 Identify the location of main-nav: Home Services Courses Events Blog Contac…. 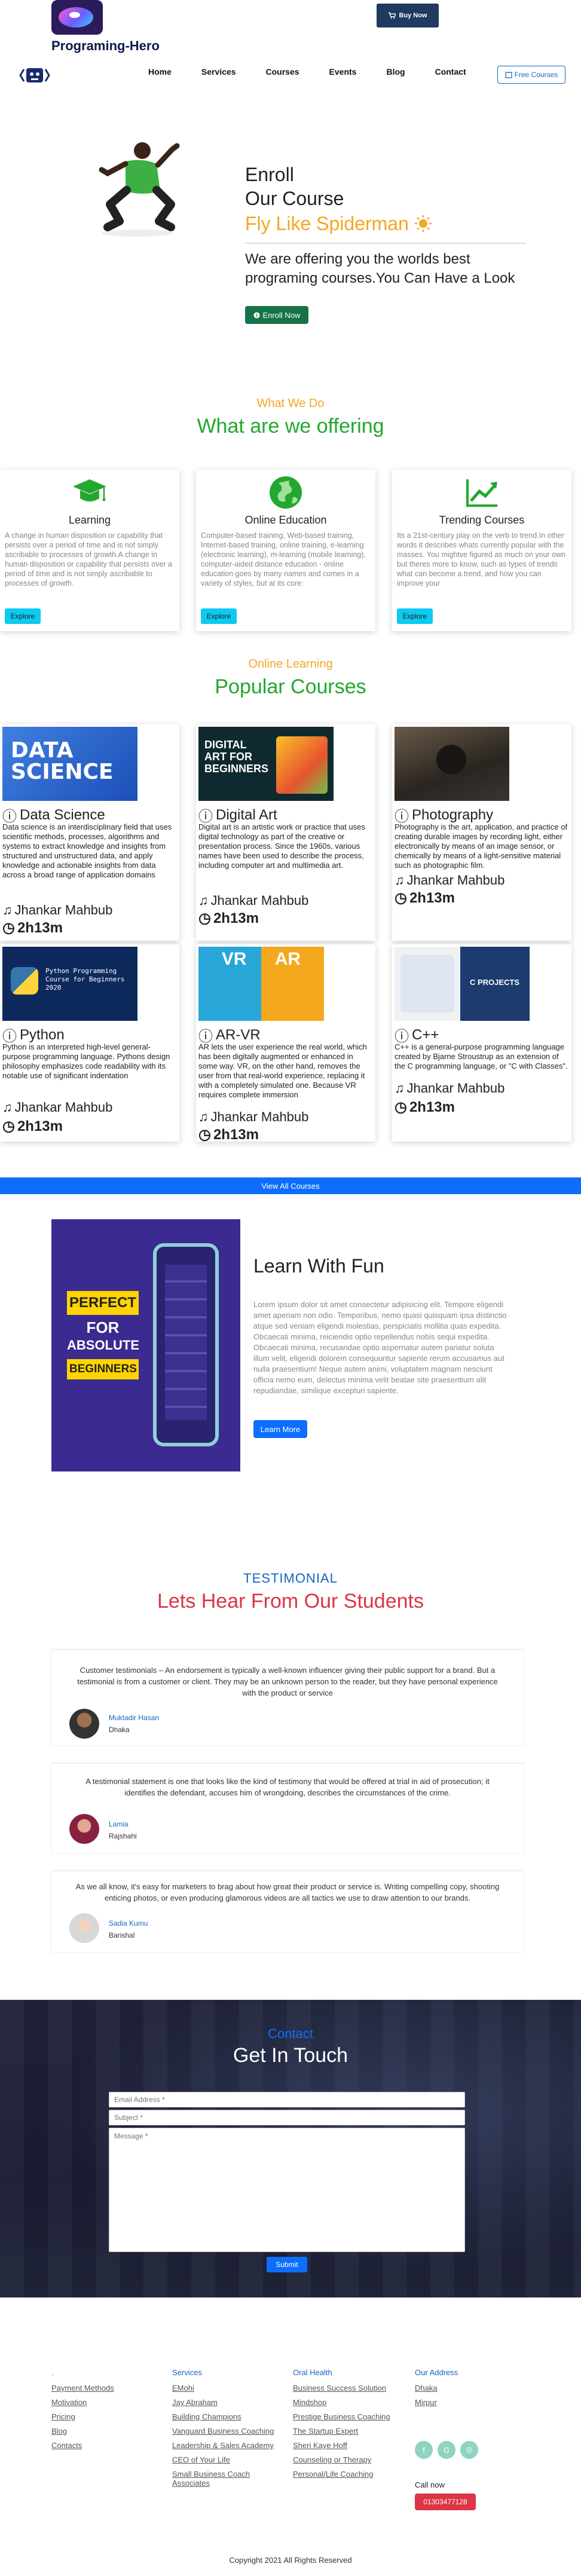
(307, 72).